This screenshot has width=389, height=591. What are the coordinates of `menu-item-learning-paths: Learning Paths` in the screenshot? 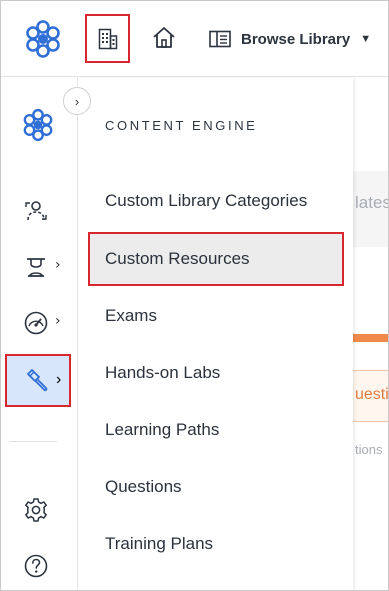 It's located at (162, 430).